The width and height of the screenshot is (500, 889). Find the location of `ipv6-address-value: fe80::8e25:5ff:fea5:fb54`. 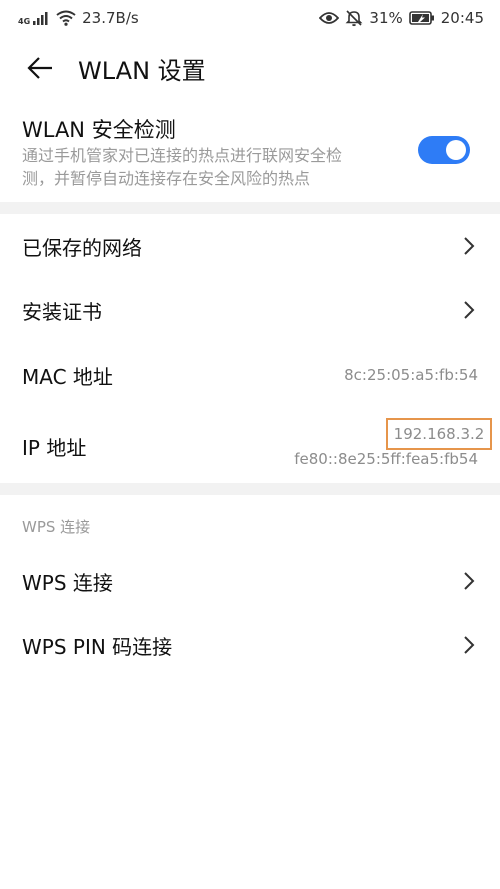

ipv6-address-value: fe80::8e25:5ff:fea5:fb54 is located at coordinates (386, 459).